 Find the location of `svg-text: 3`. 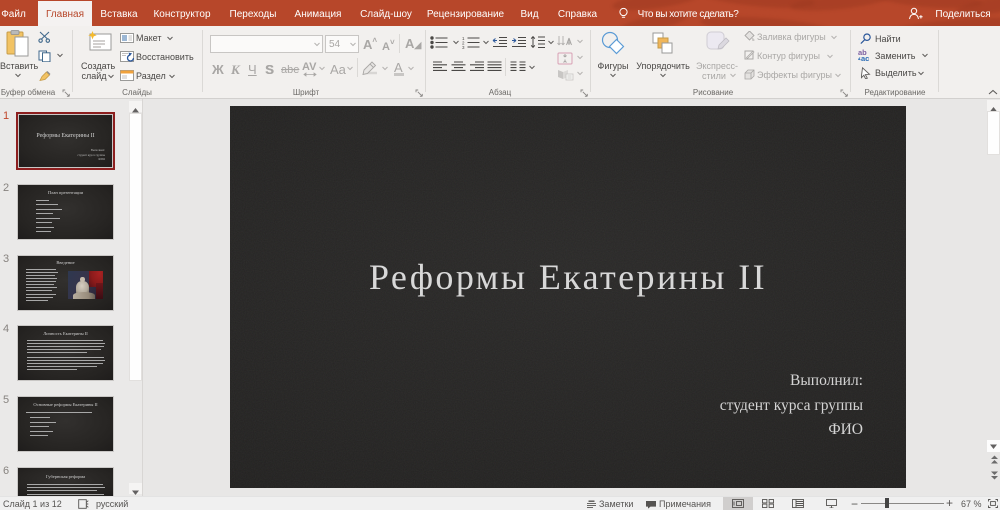

svg-text: 3 is located at coordinates (463, 47).